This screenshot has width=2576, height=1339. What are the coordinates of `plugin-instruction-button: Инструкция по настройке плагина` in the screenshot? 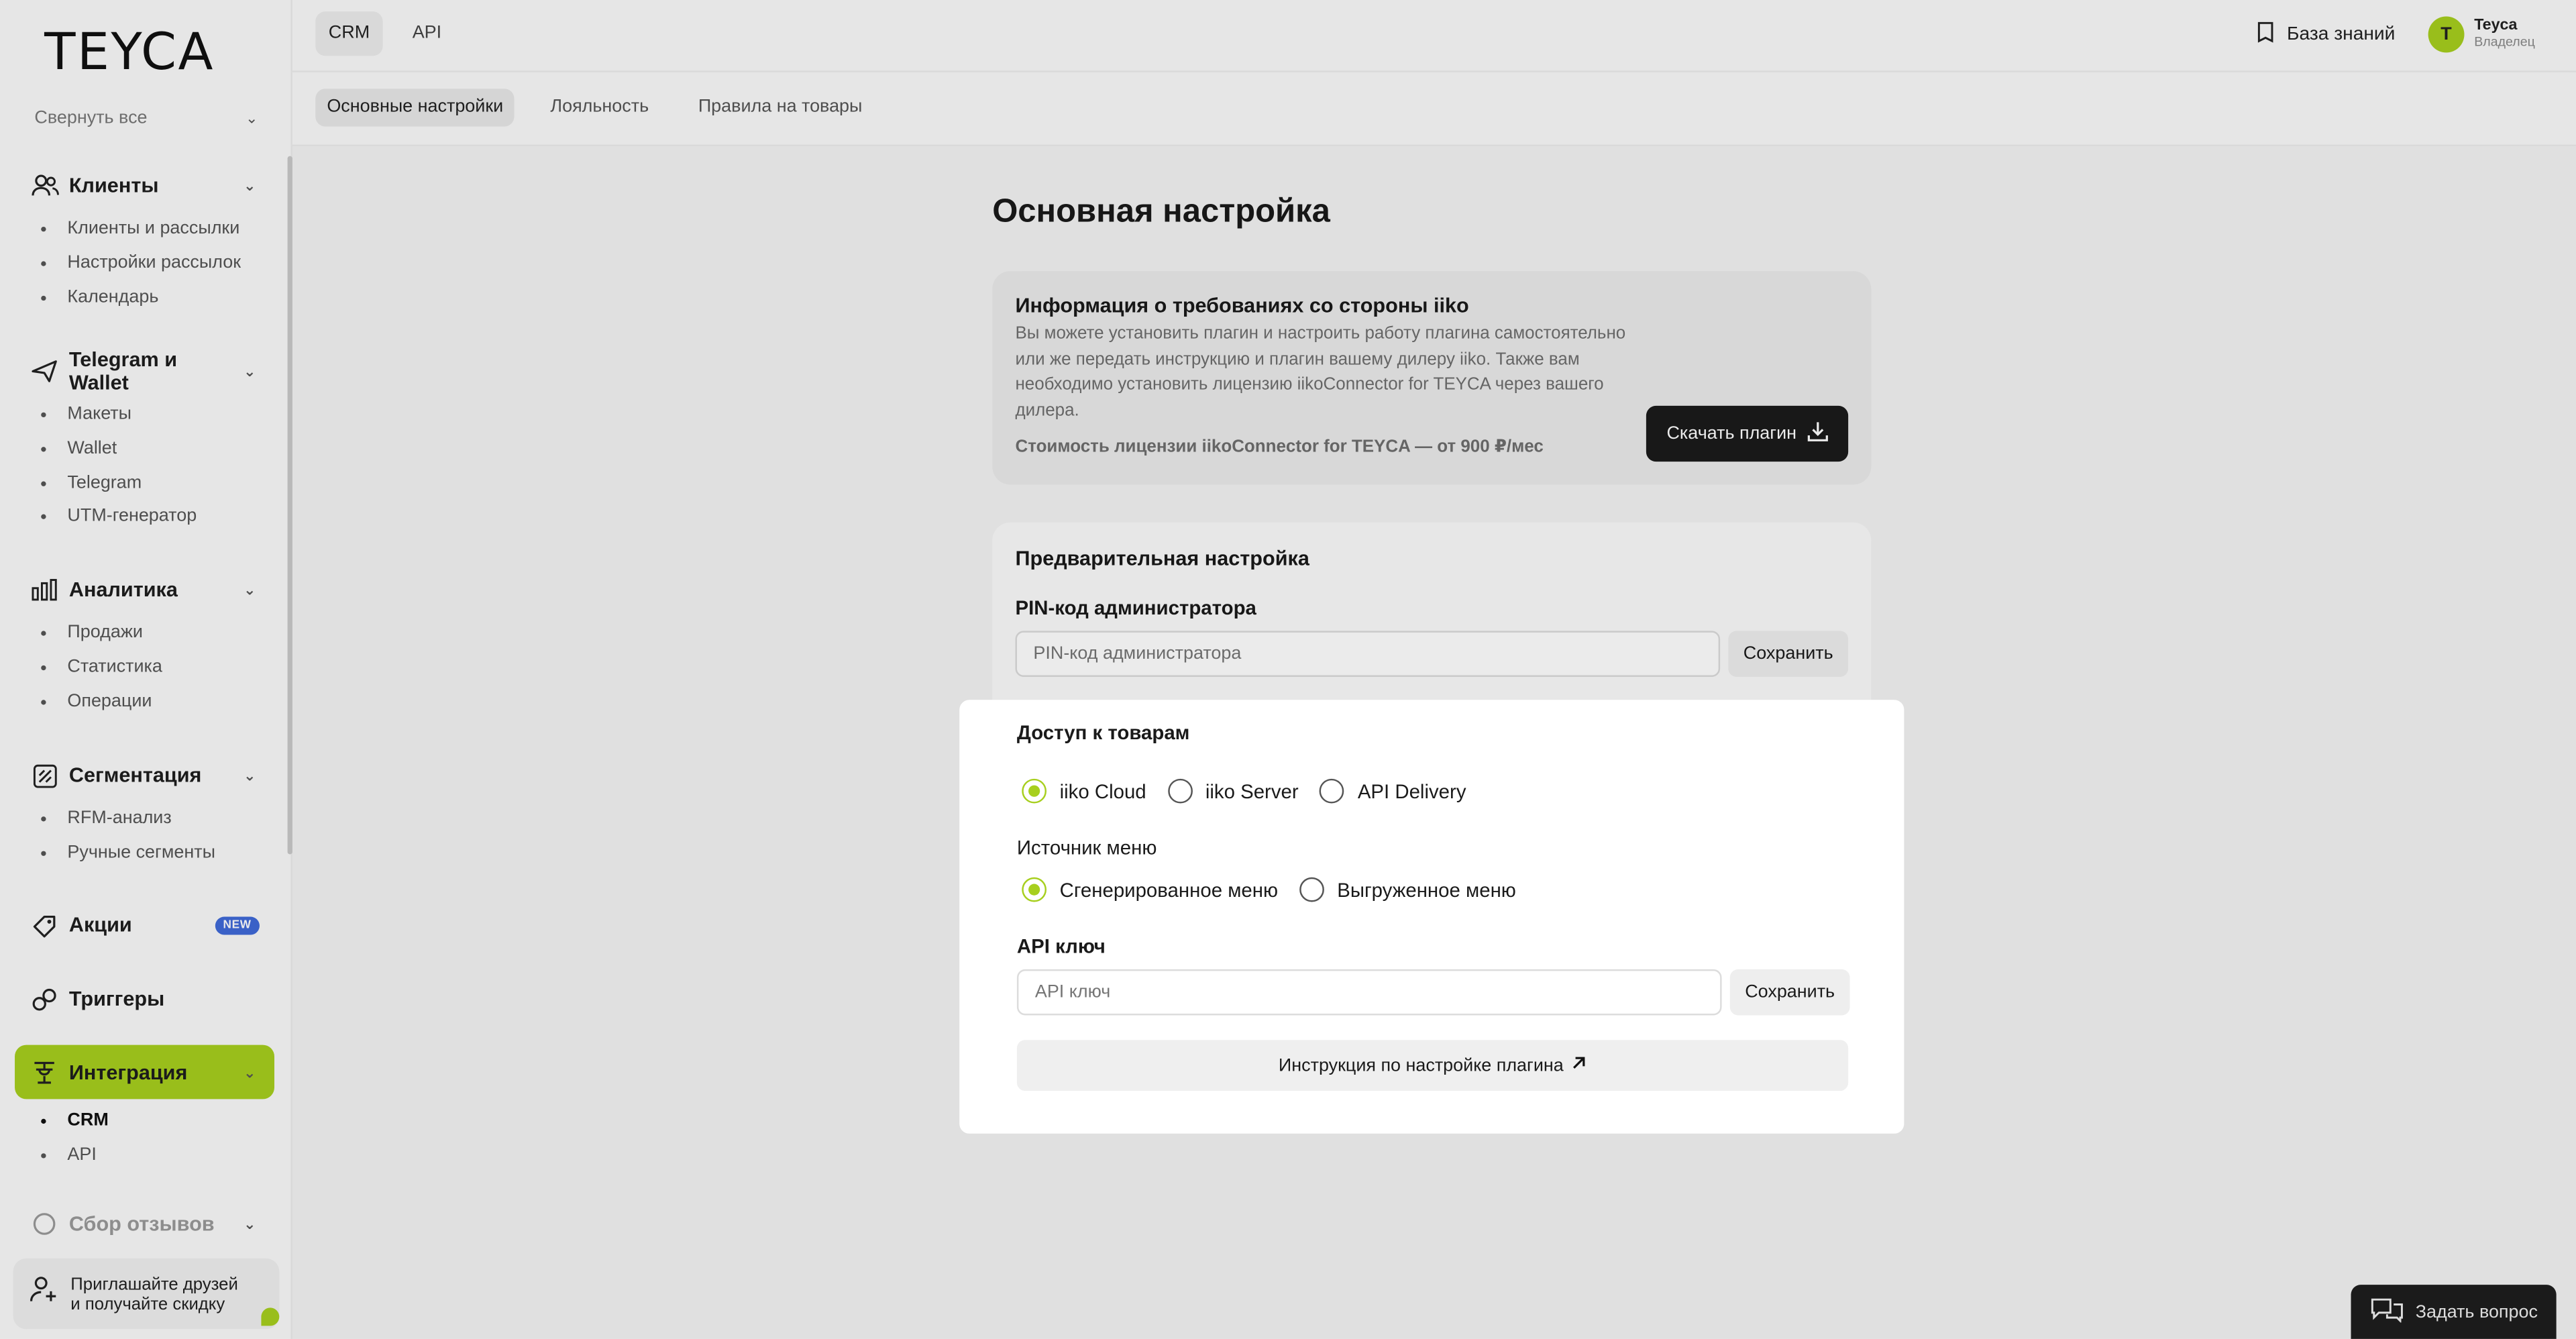 It's located at (1432, 1065).